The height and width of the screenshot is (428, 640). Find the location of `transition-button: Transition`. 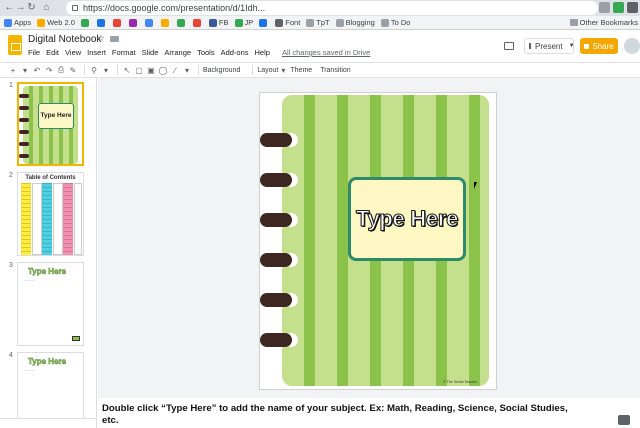

transition-button: Transition is located at coordinates (335, 70).